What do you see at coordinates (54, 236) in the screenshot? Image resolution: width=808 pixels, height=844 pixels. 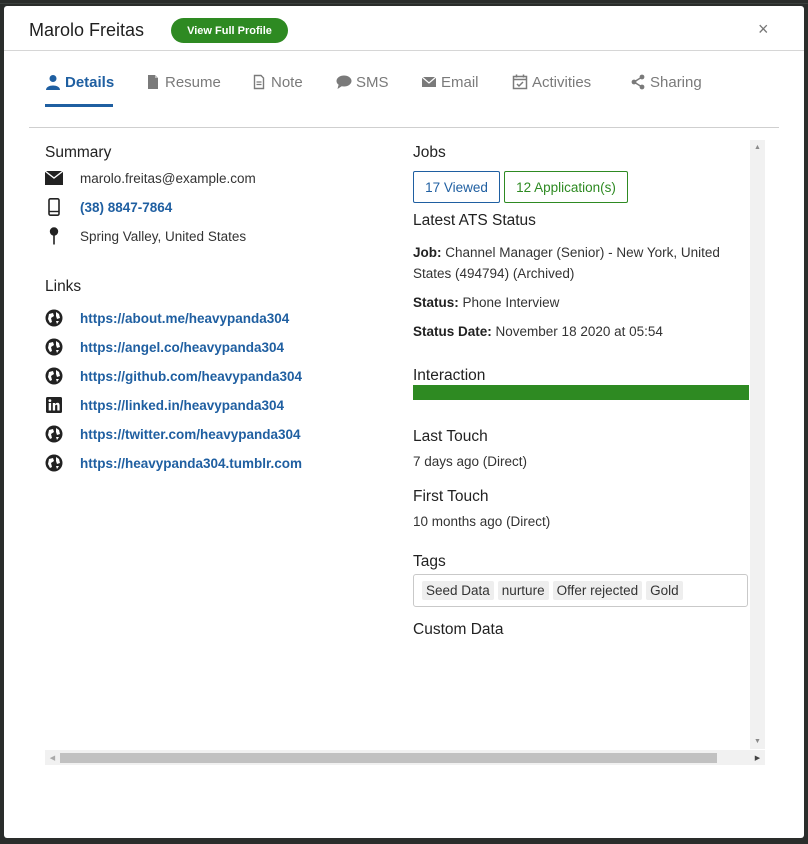 I see `map-pin-icon` at bounding box center [54, 236].